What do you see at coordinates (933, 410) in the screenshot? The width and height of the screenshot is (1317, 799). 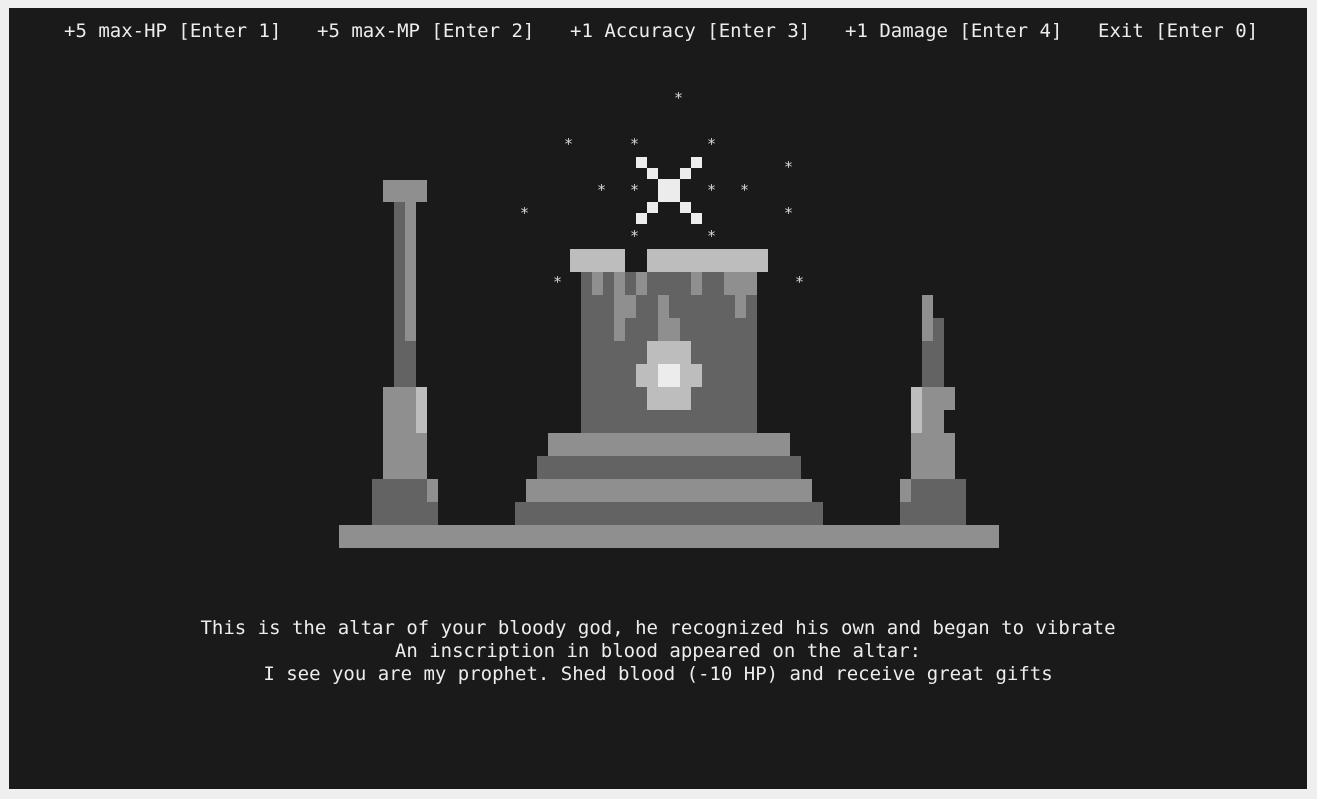 I see `right-pillar` at bounding box center [933, 410].